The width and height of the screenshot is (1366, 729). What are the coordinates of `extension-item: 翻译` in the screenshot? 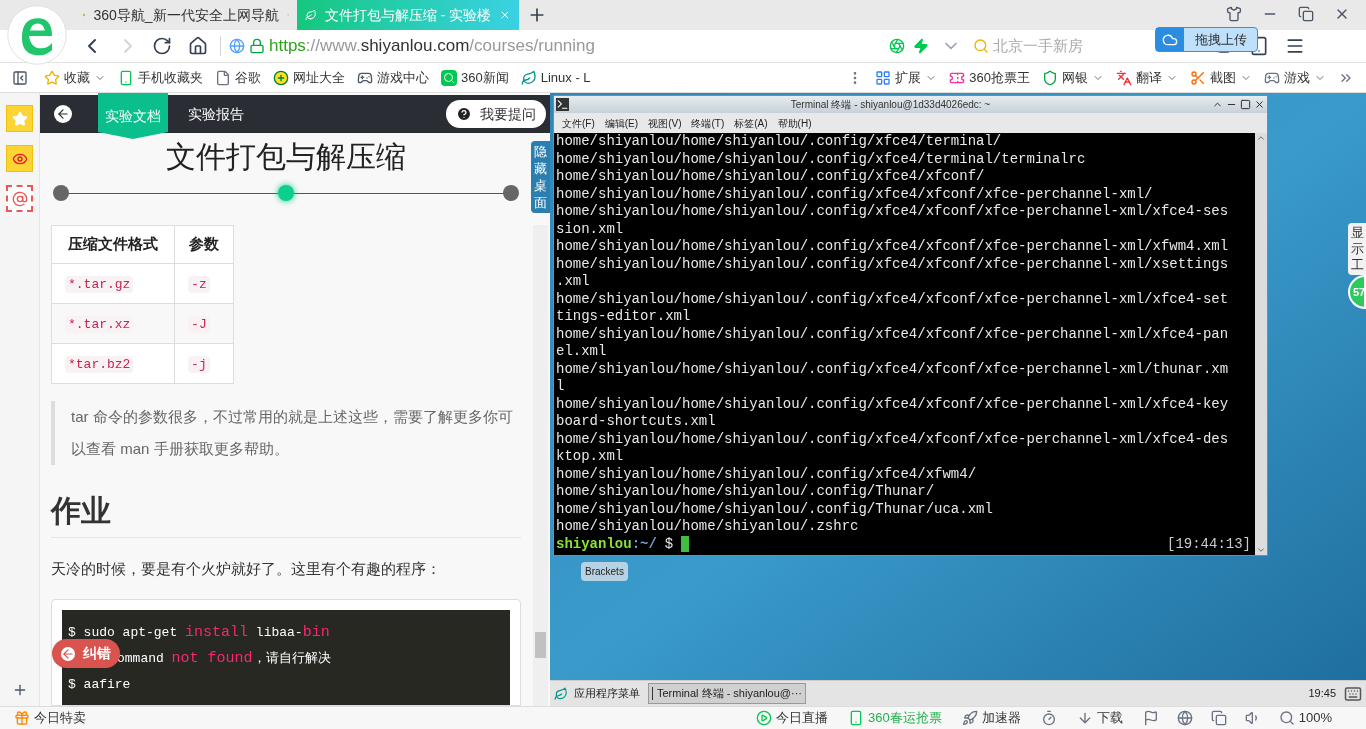 It's located at (1147, 77).